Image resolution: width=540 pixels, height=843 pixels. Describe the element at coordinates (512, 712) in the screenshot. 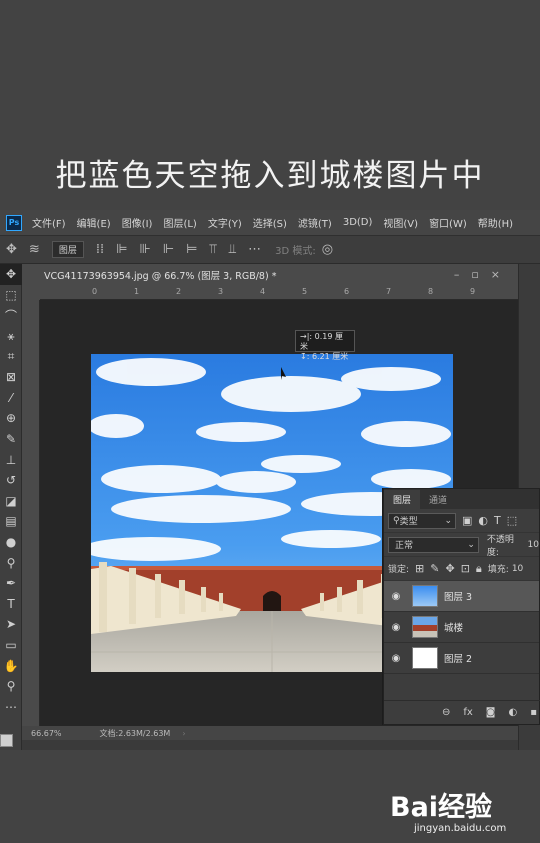

I see `adjustment-layer-icon: ◐` at that location.